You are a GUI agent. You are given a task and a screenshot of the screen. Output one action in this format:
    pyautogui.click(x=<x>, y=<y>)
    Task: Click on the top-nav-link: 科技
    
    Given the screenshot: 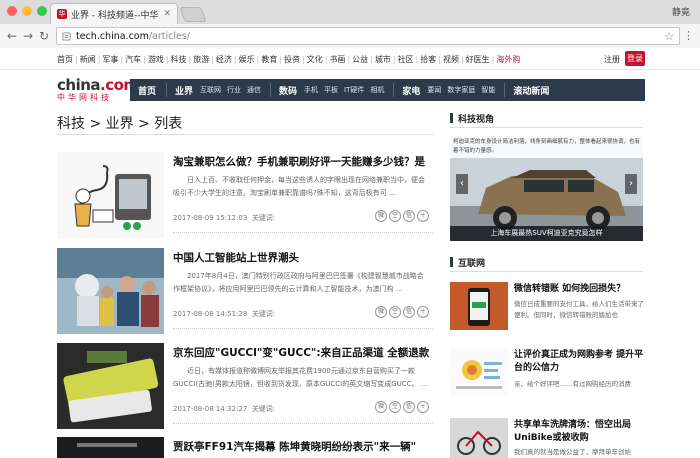 What is the action you would take?
    pyautogui.click(x=179, y=59)
    